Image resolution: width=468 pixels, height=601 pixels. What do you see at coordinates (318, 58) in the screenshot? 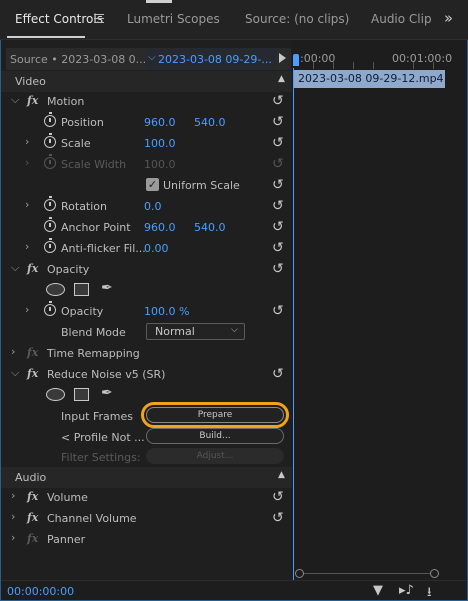
I see `timeline-start-time: :00:00` at bounding box center [318, 58].